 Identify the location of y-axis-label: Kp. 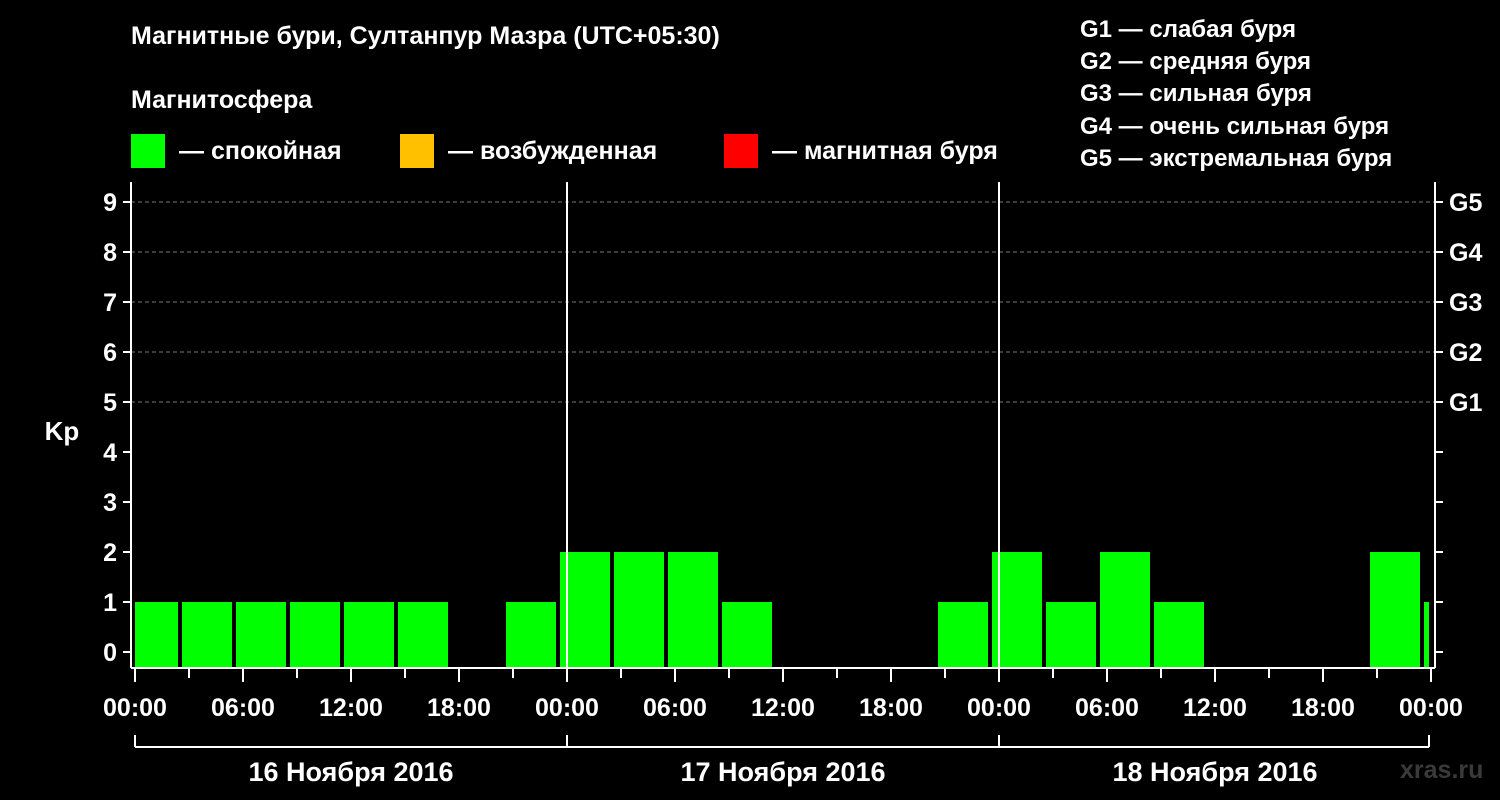
(62, 431).